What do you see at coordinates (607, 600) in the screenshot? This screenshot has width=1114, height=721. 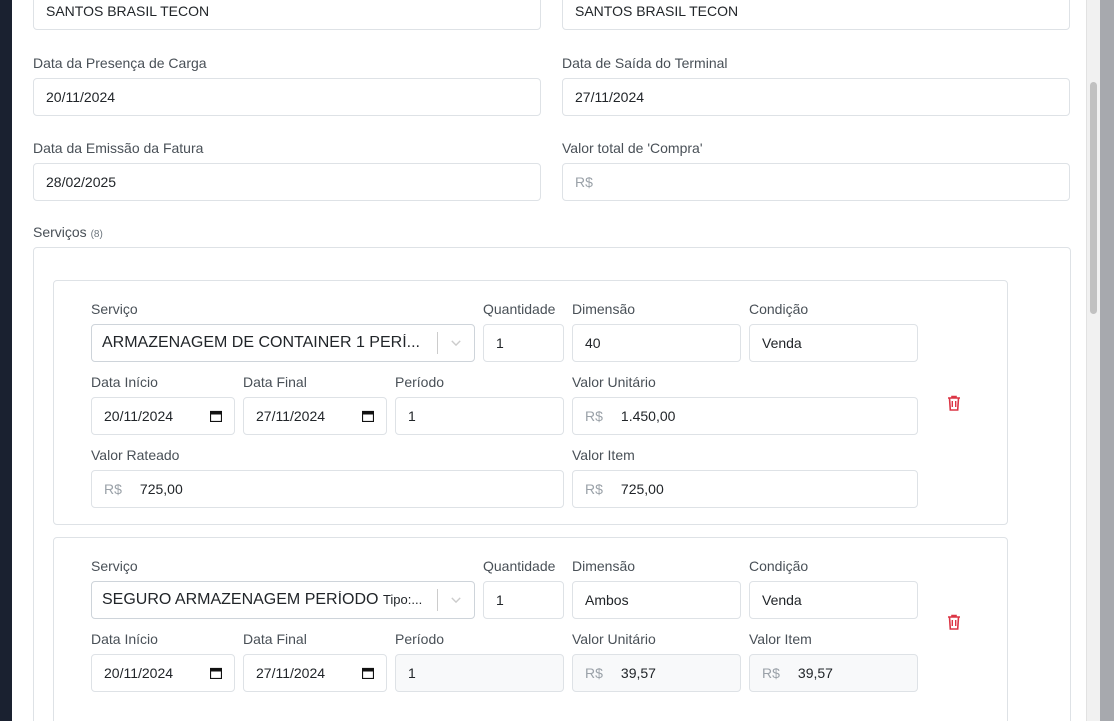 I see `dimensao-value-2: Ambos` at bounding box center [607, 600].